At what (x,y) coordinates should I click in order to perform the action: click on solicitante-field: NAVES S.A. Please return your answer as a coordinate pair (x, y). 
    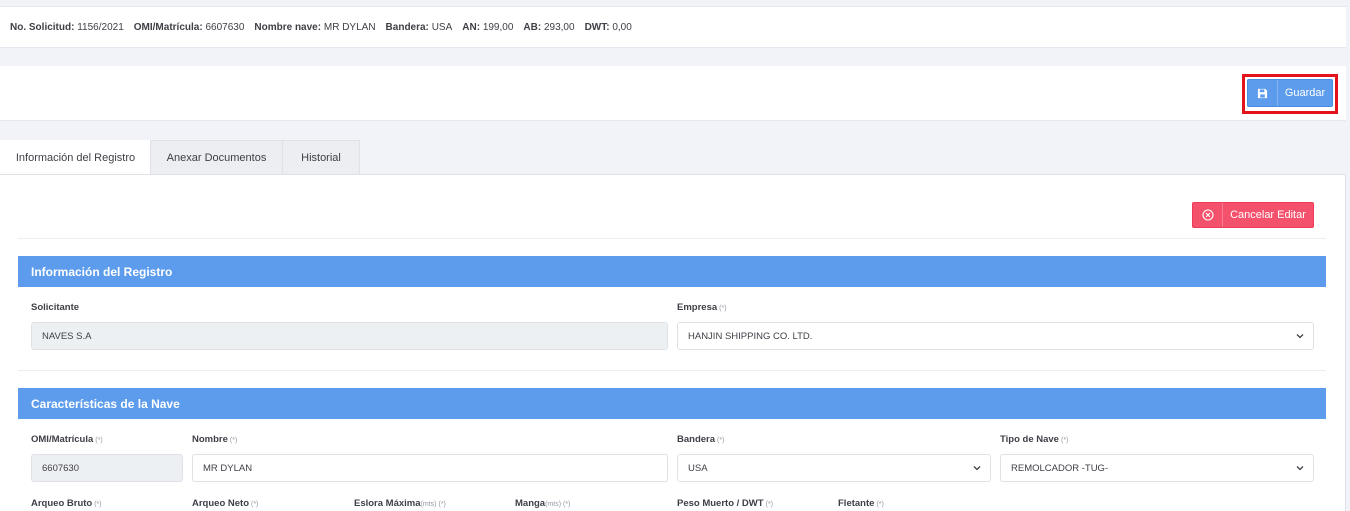
    Looking at the image, I should click on (349, 336).